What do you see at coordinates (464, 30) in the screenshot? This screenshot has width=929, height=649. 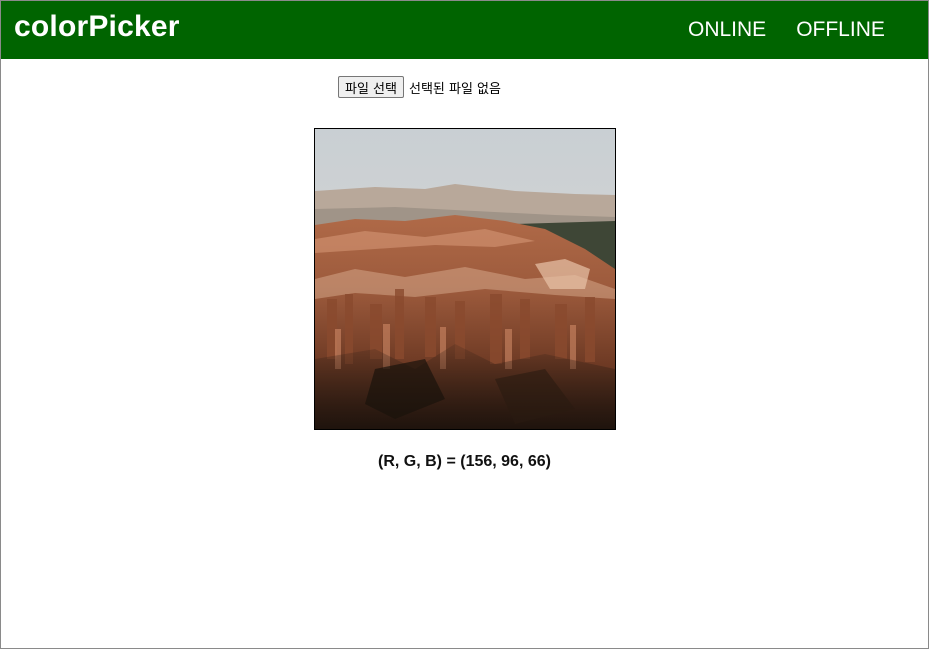 I see `top-navbar: colorPicker ONLINE OFFLINE` at bounding box center [464, 30].